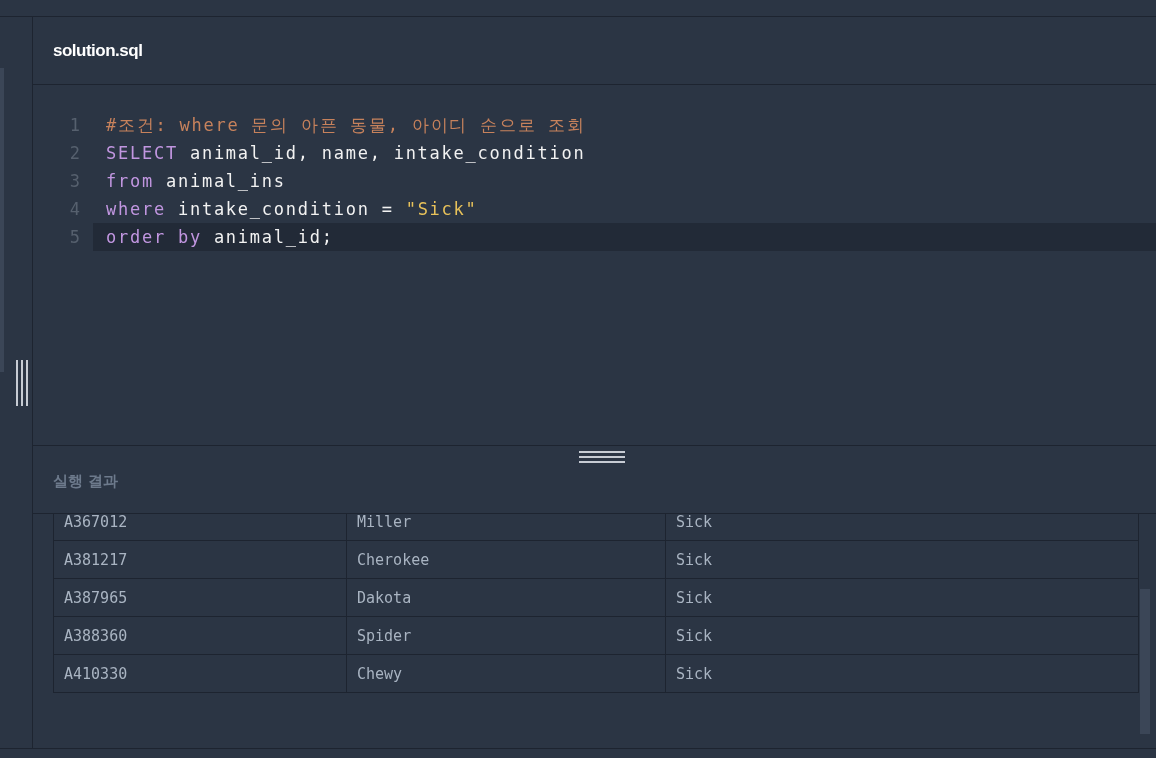  Describe the element at coordinates (1145, 661) in the screenshot. I see `scrollbar-thumb` at that location.